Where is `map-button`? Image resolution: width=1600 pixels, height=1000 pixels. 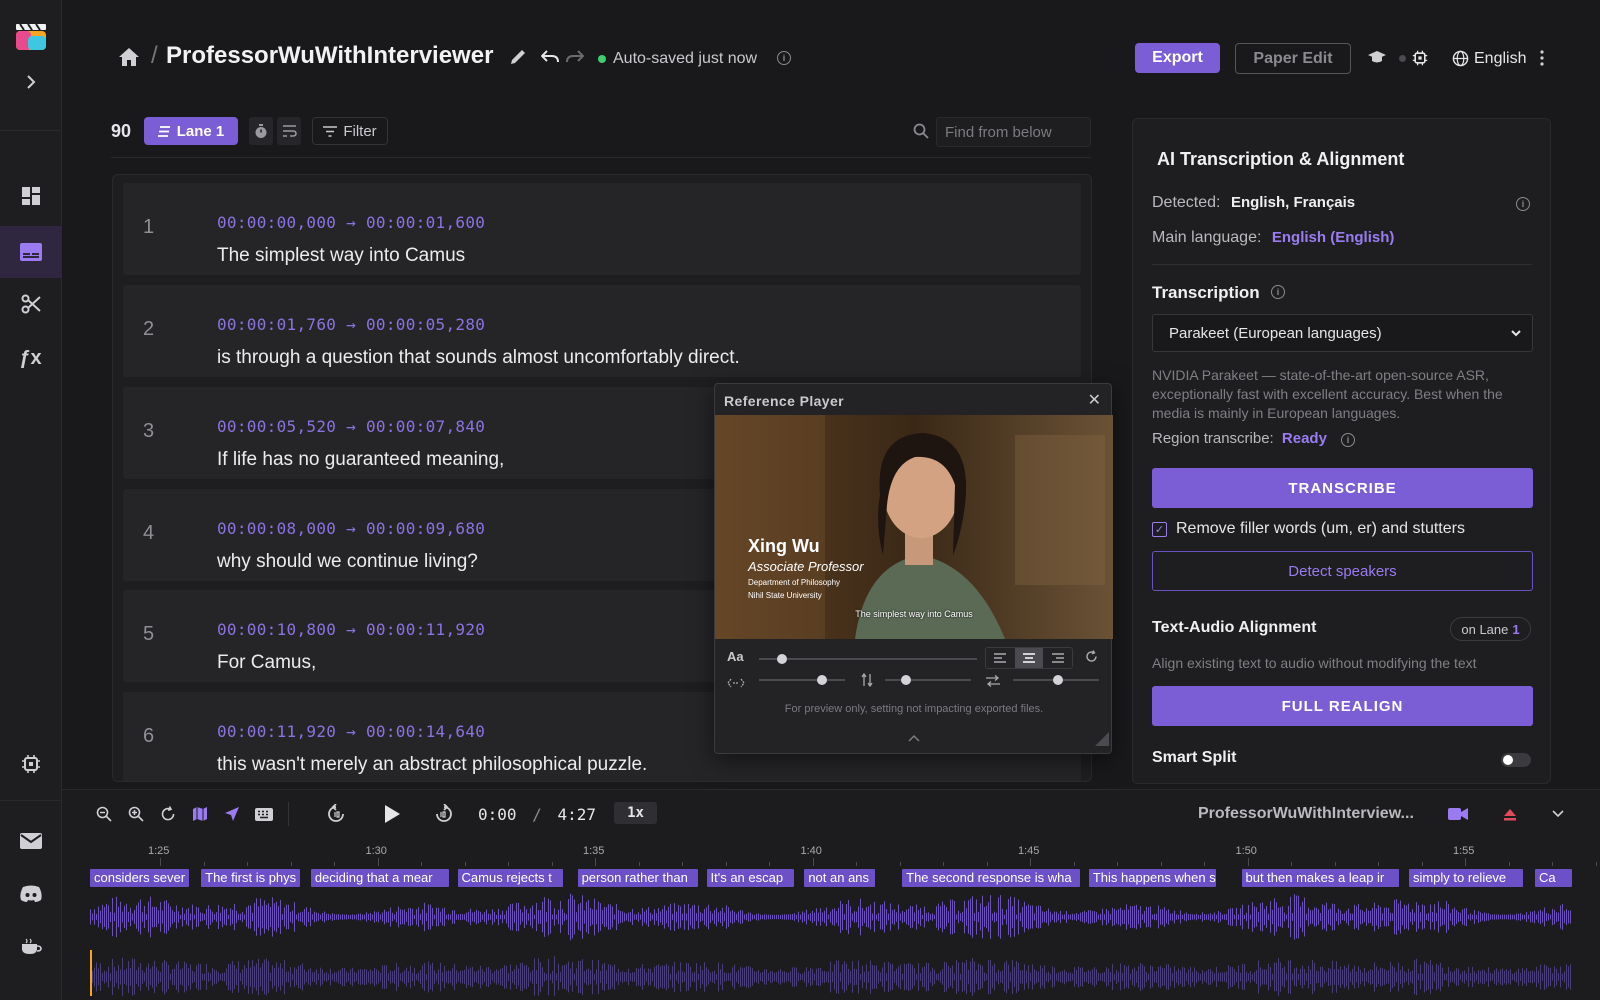
map-button is located at coordinates (200, 814).